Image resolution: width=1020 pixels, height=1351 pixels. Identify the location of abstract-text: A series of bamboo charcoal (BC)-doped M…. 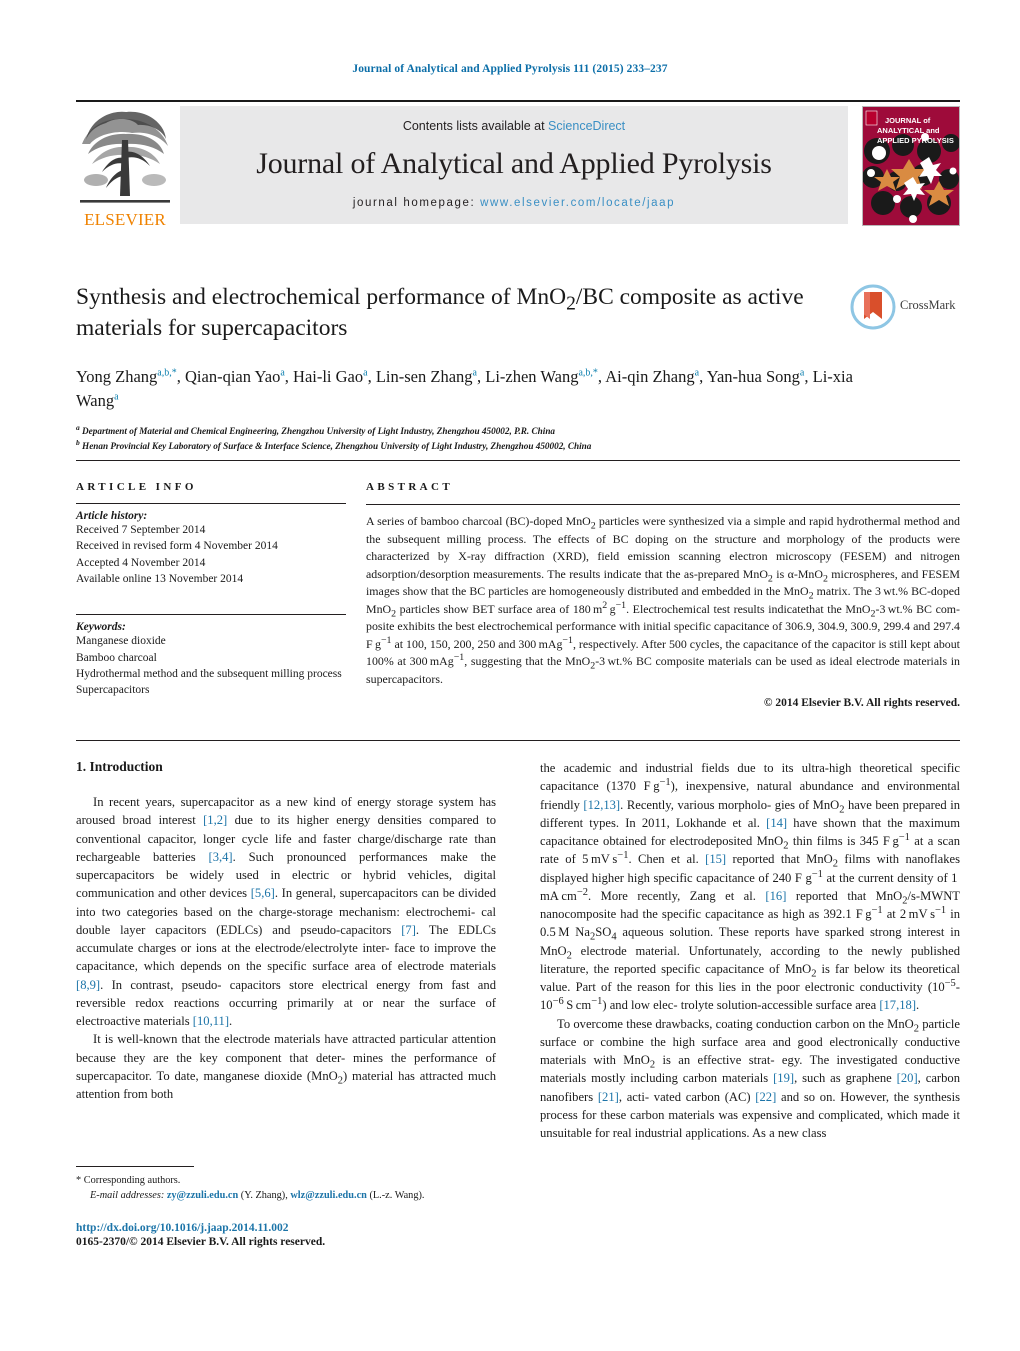
(663, 600).